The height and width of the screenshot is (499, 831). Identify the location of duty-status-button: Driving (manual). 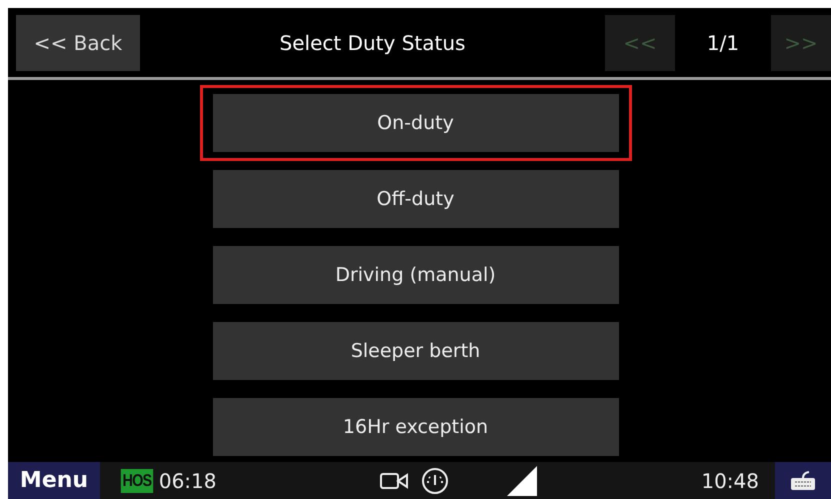
(415, 275).